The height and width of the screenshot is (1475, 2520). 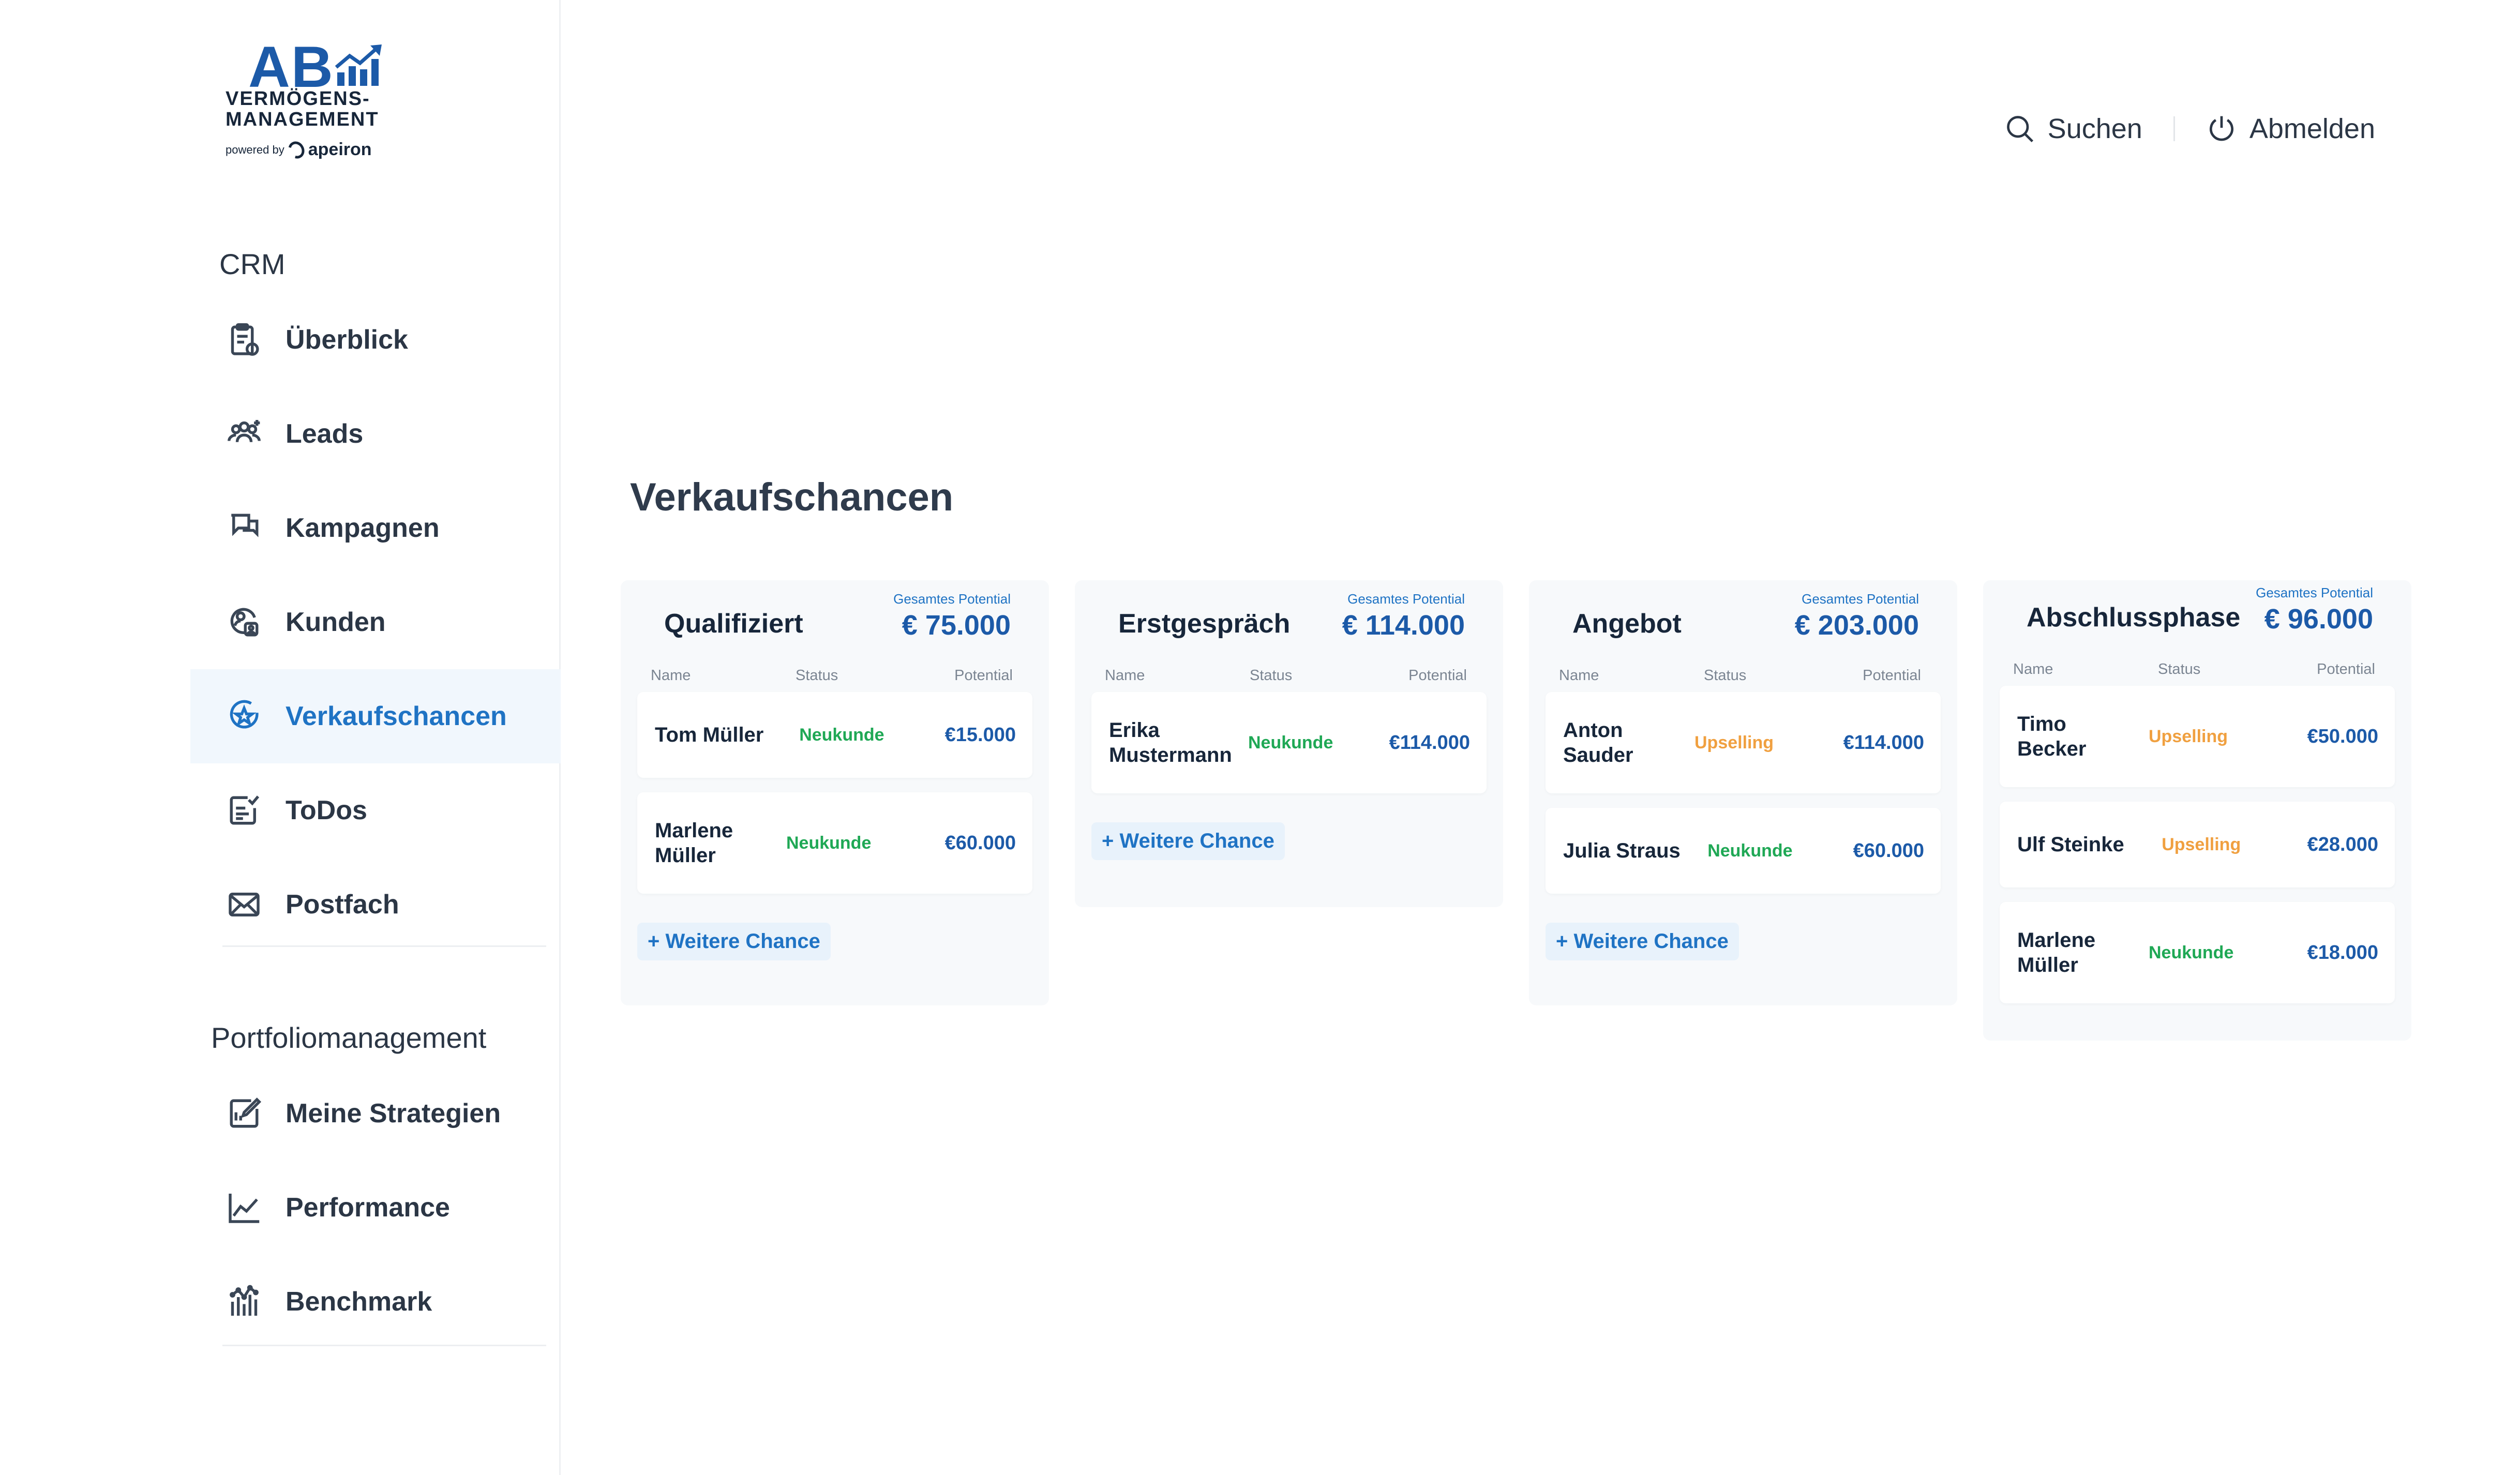 I want to click on section-title-portfoliomanagement: Portfoliomanagement, so click(x=349, y=1037).